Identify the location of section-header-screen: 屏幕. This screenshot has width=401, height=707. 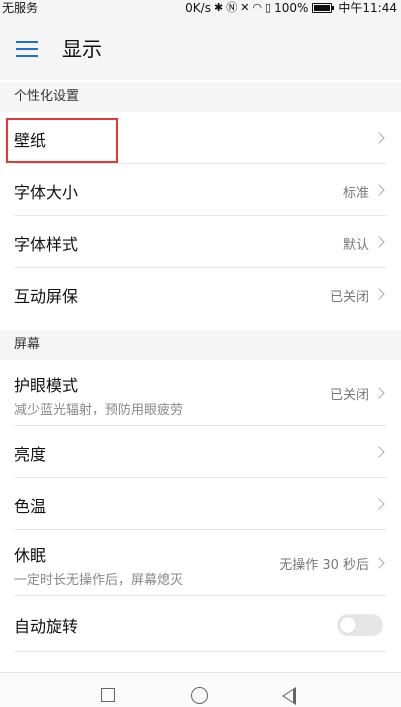
(200, 345).